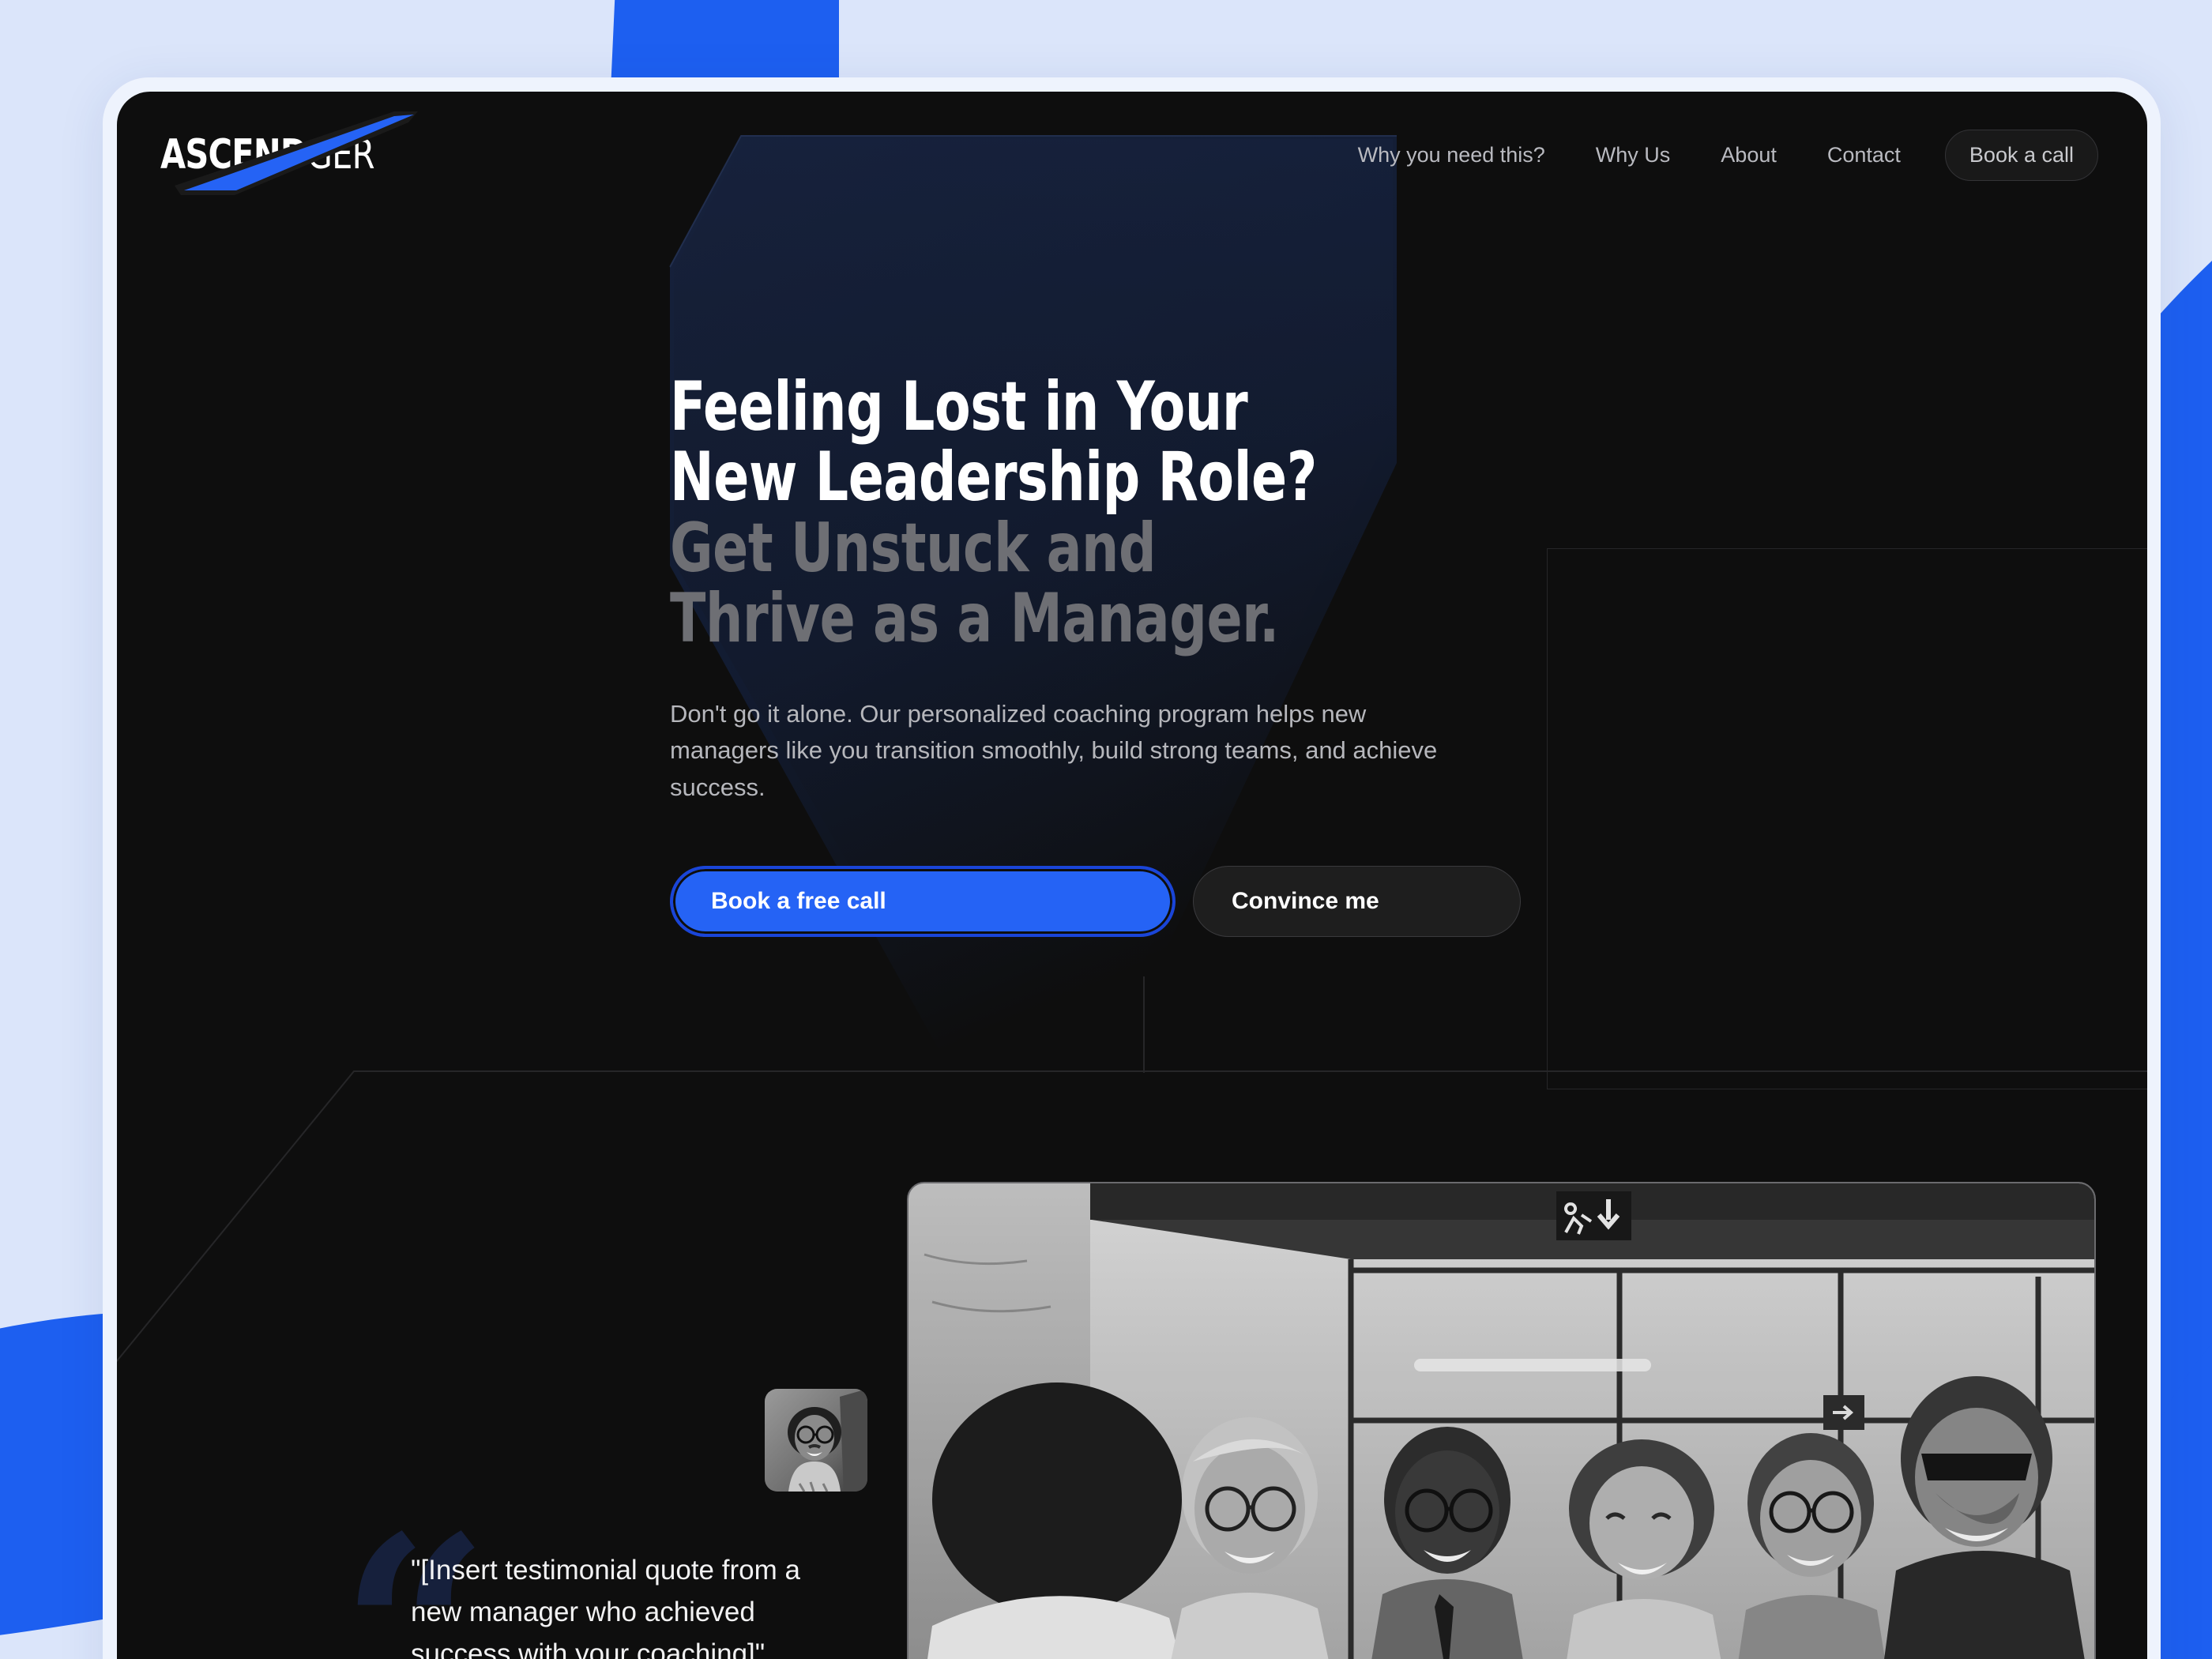 Image resolution: width=2212 pixels, height=1659 pixels. What do you see at coordinates (2021, 155) in the screenshot?
I see `book-a-call-button: Book a call` at bounding box center [2021, 155].